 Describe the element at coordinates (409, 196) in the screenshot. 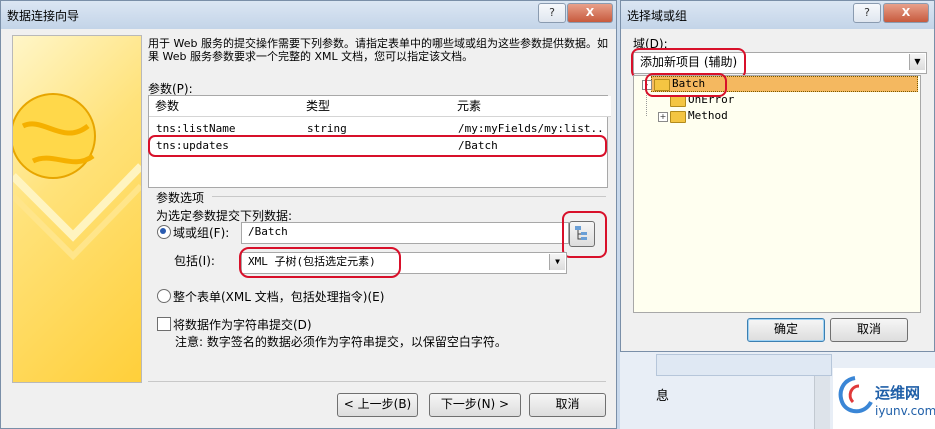

I see `options-group-divider` at that location.